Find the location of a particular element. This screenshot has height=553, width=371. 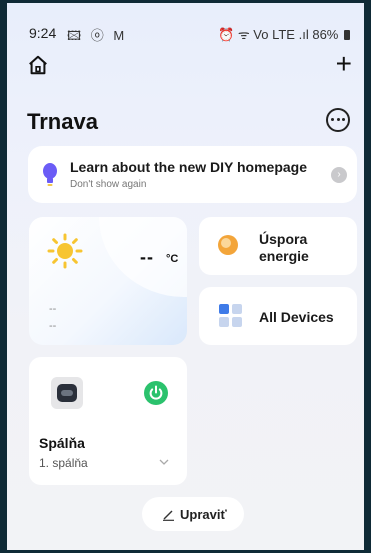

device-name: Spálňa is located at coordinates (62, 443).